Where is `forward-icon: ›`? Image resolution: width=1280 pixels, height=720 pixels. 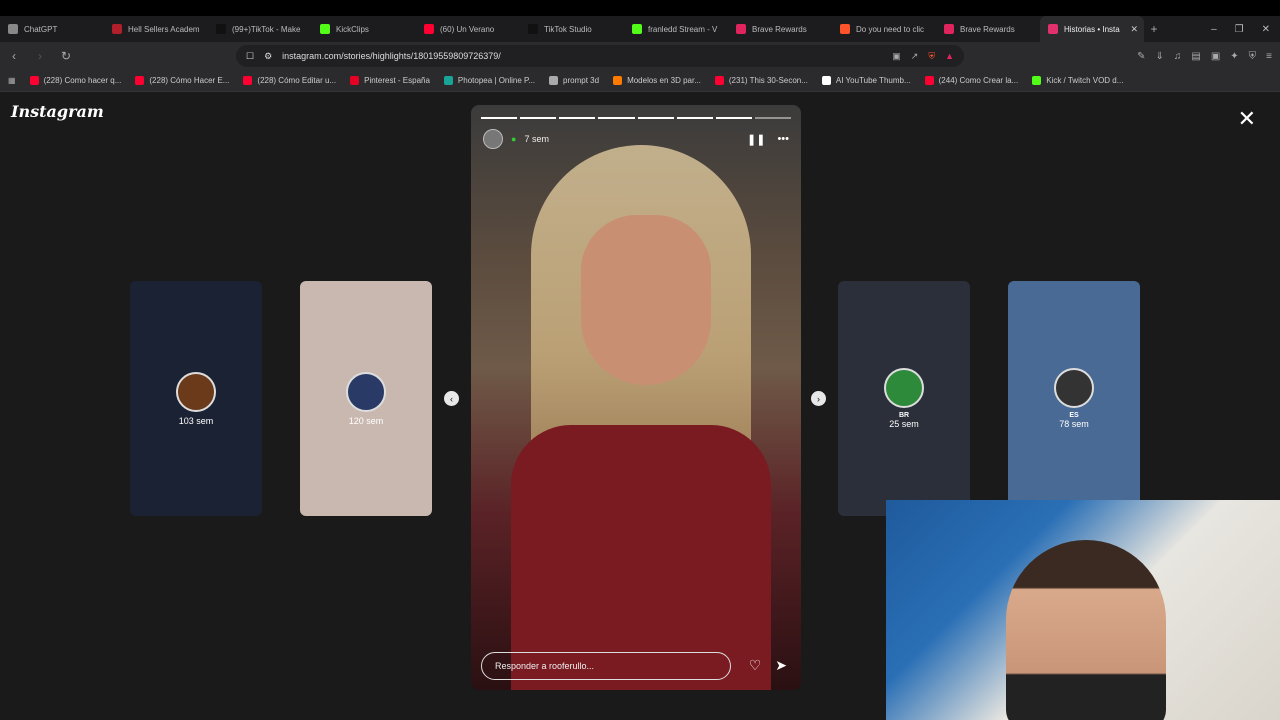 forward-icon: › is located at coordinates (40, 56).